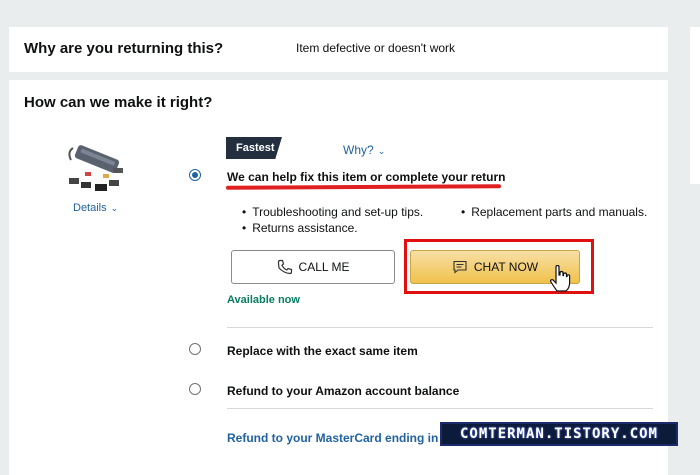 The width and height of the screenshot is (700, 475). Describe the element at coordinates (254, 148) in the screenshot. I see `fastest-badge: Fastest` at that location.